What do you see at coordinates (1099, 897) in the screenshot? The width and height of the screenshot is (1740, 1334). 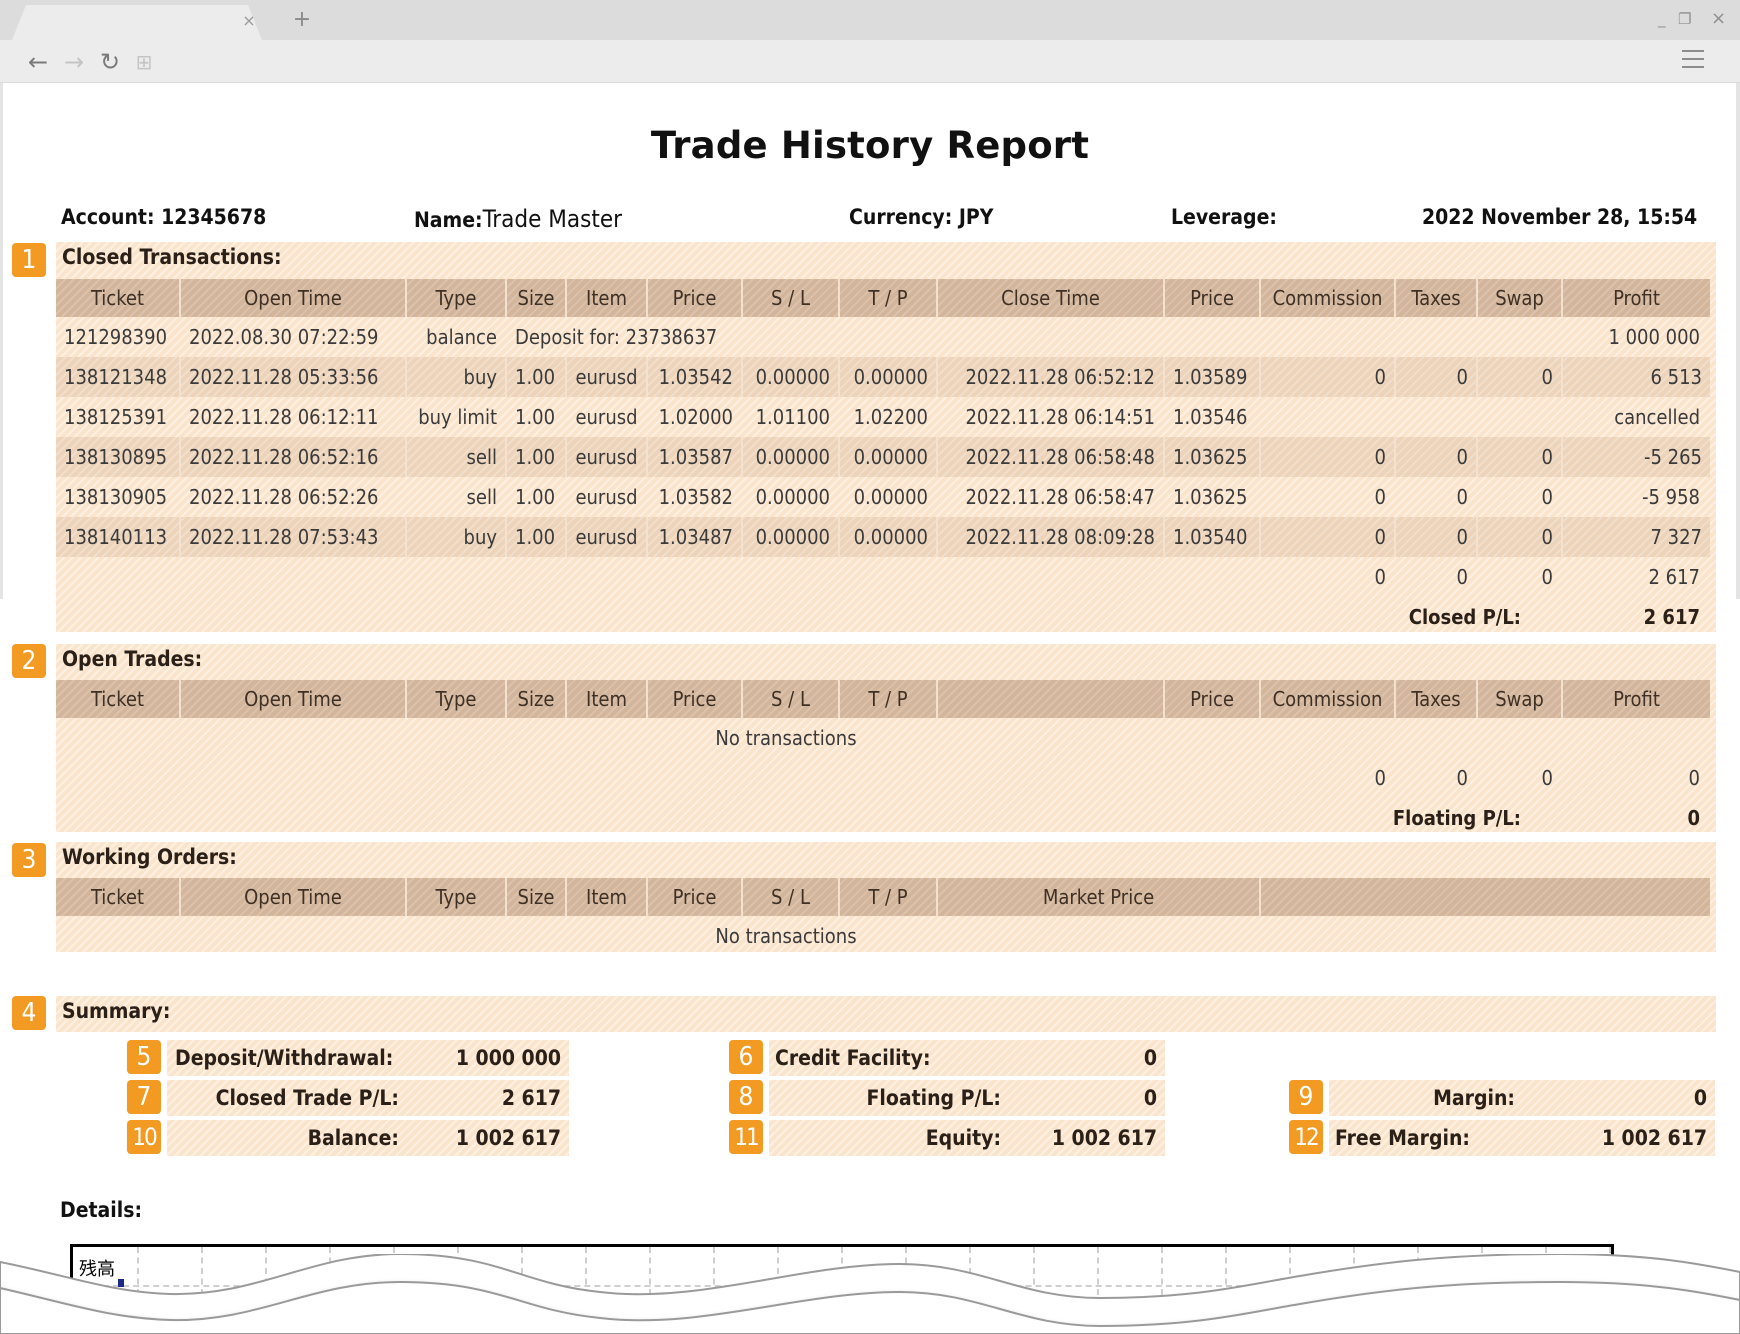 I see `col-header: Market Price` at bounding box center [1099, 897].